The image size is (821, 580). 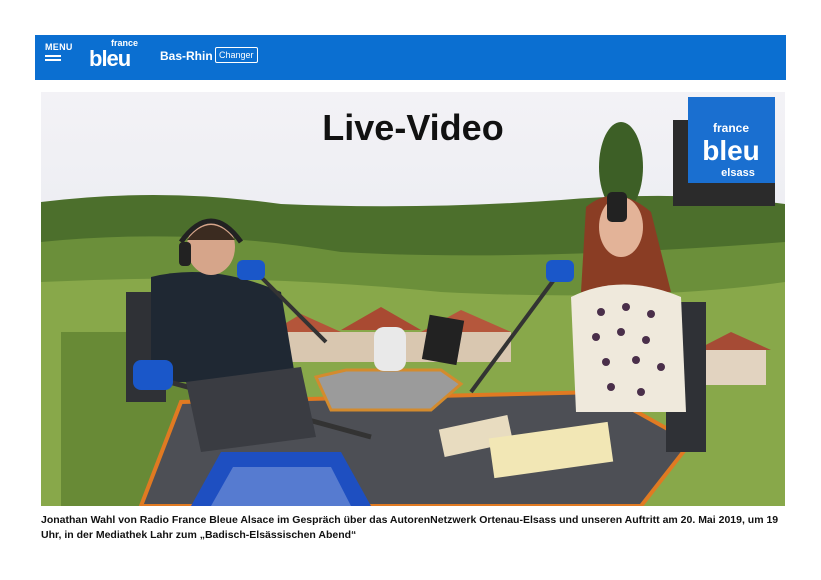 What do you see at coordinates (236, 55) in the screenshot?
I see `change-region-button: Changer` at bounding box center [236, 55].